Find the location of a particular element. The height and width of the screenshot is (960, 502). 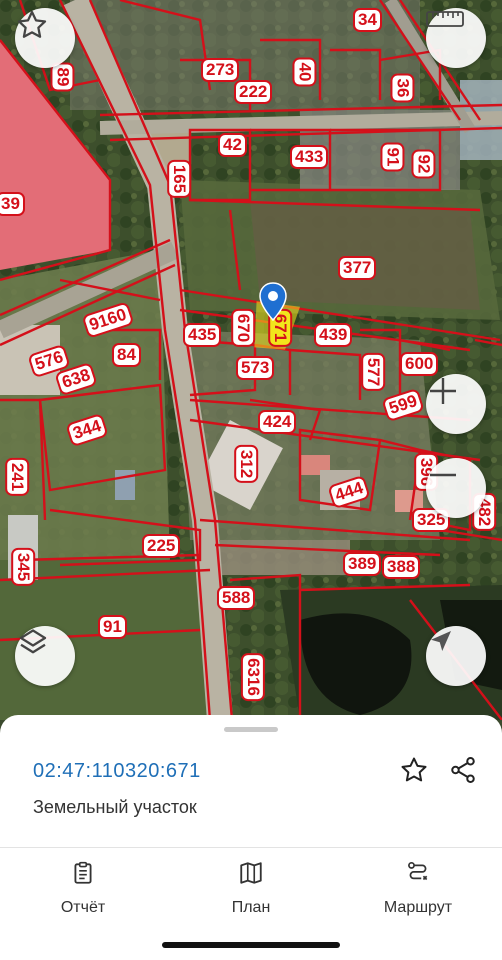

tab-route: Маршрут is located at coordinates (418, 890).